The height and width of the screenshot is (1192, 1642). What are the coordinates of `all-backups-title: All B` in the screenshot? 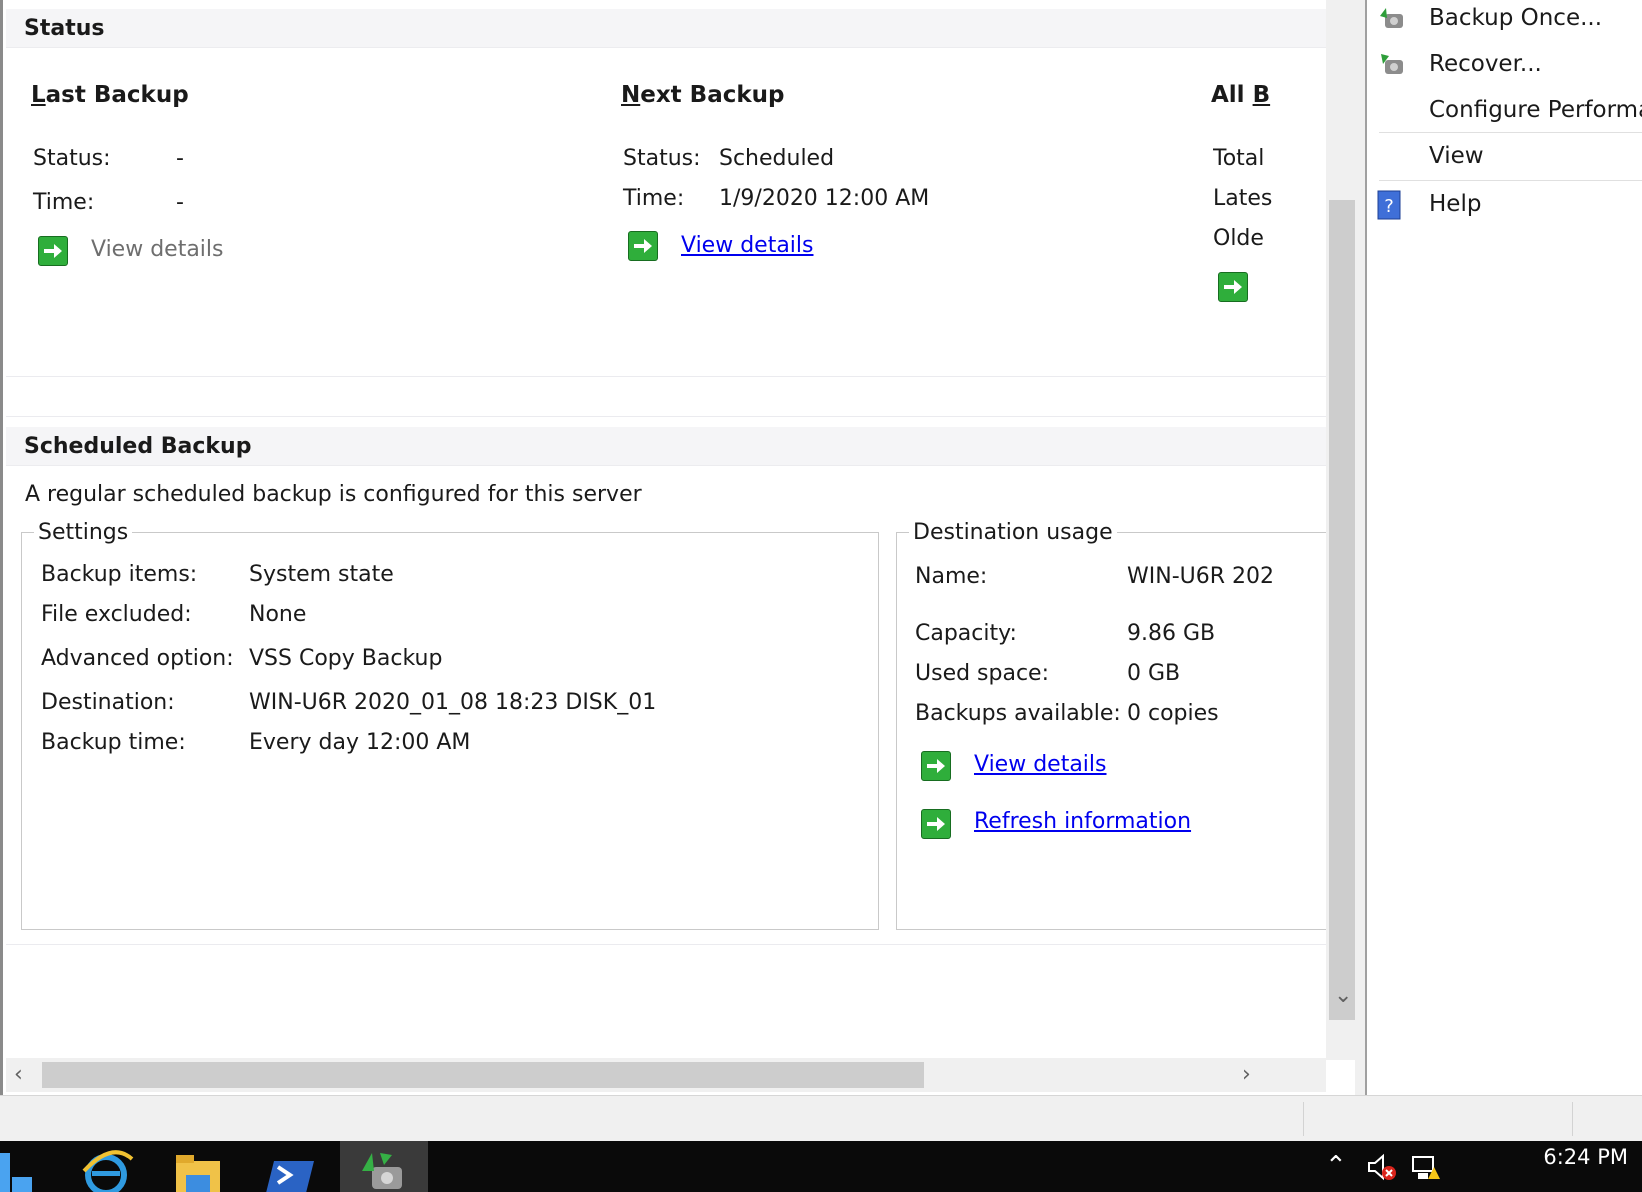 It's located at (1241, 95).